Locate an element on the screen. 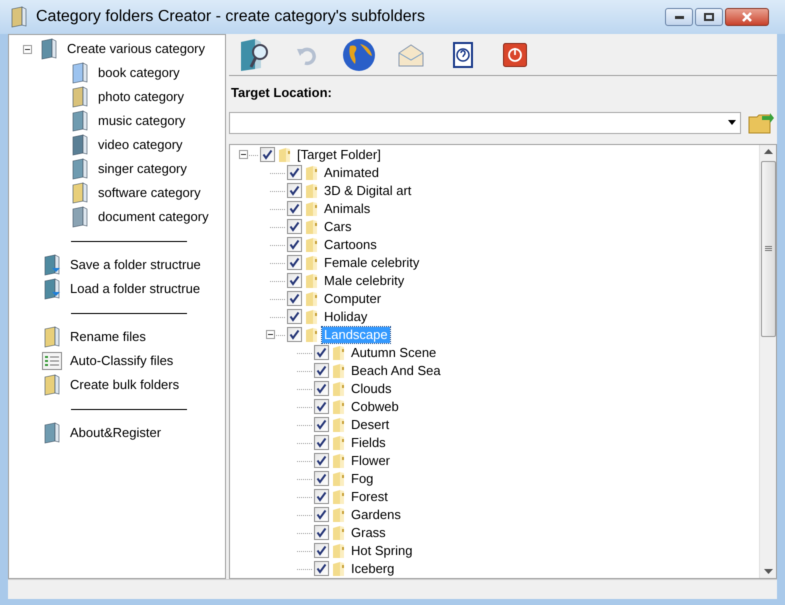 The width and height of the screenshot is (785, 605). book-icon is located at coordinates (80, 73).